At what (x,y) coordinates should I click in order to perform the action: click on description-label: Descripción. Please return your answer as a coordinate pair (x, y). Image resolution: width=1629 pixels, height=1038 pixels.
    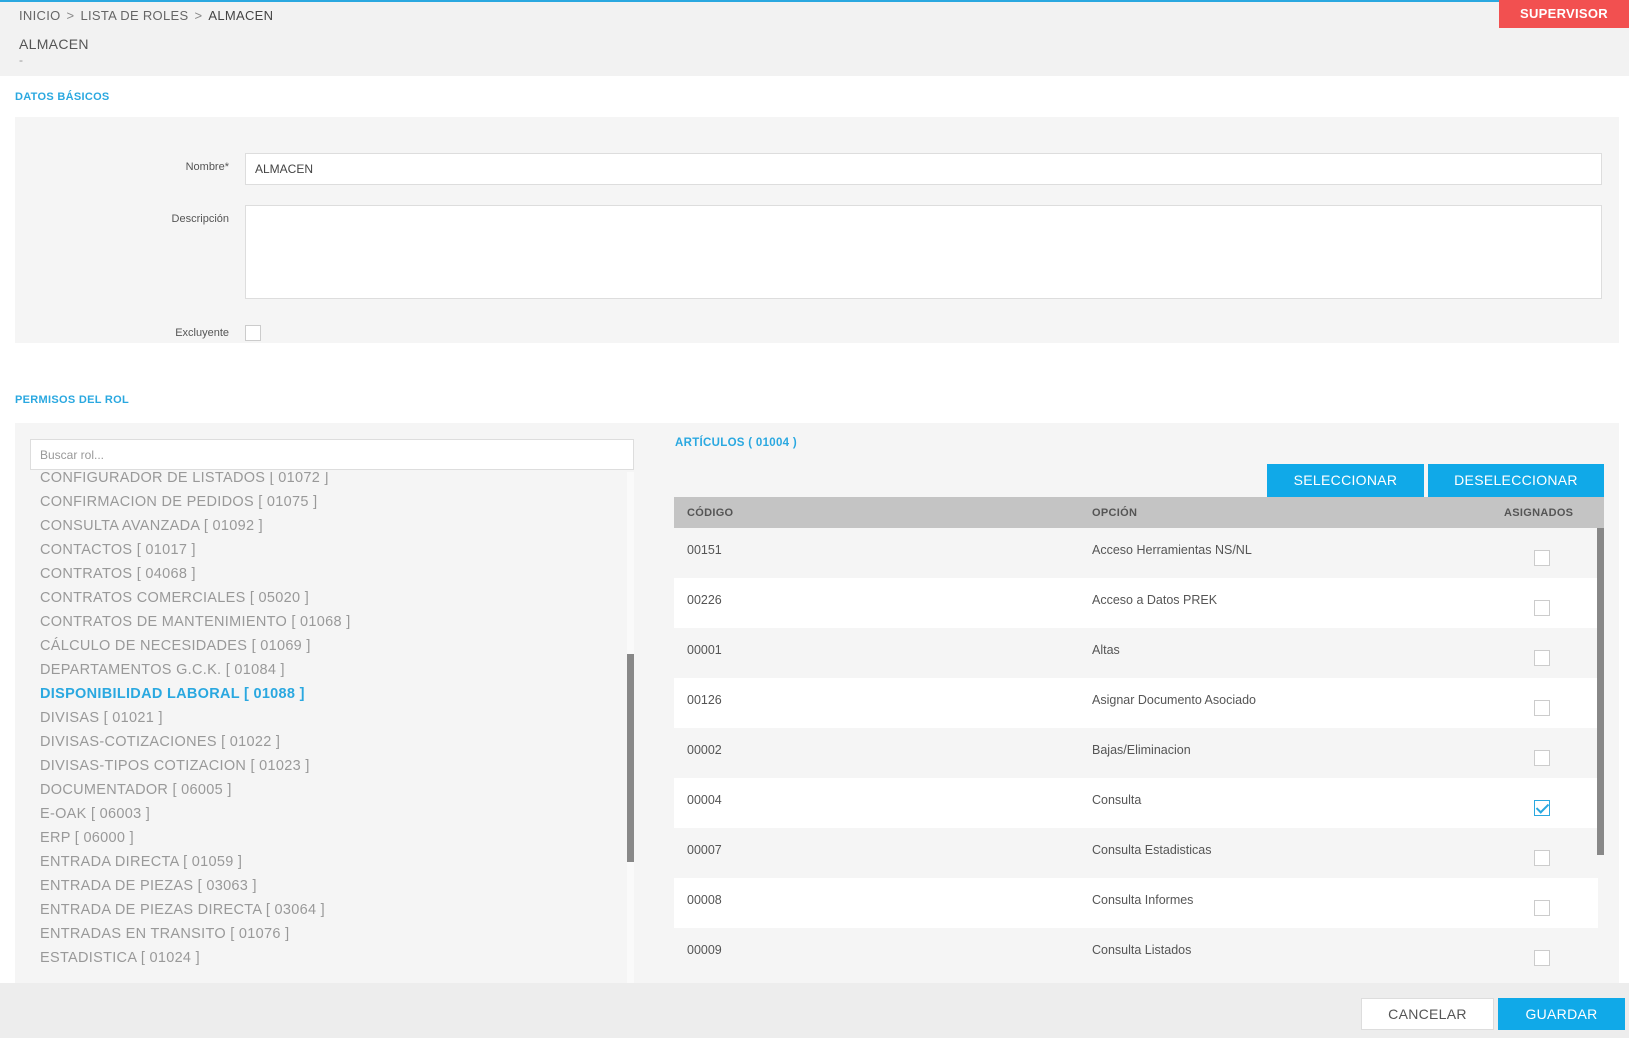
    Looking at the image, I should click on (200, 219).